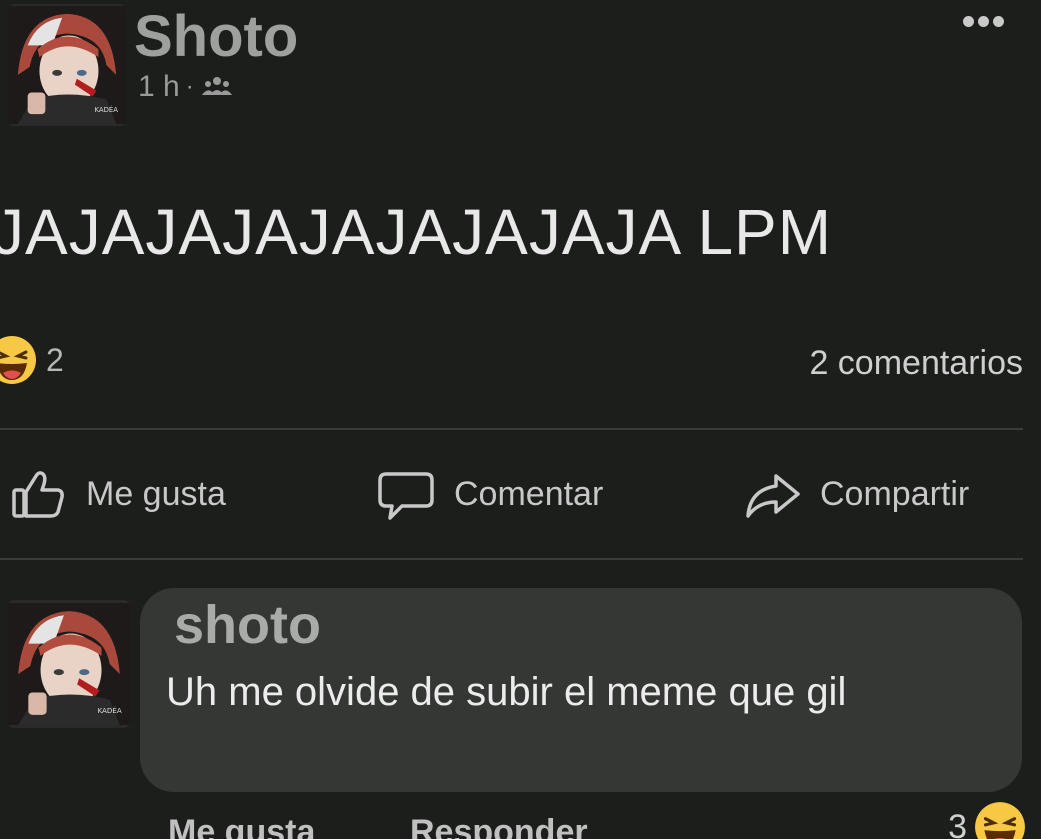 Image resolution: width=1041 pixels, height=839 pixels. Describe the element at coordinates (529, 494) in the screenshot. I see `comment-label: Comentar` at that location.